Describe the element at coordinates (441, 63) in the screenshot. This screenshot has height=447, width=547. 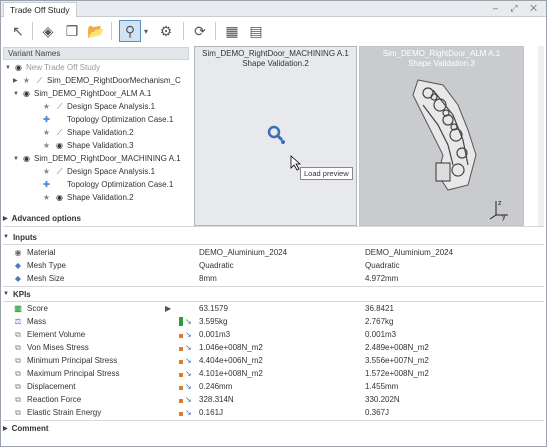
I see `preview-title-line2: Shape Validation.3` at that location.